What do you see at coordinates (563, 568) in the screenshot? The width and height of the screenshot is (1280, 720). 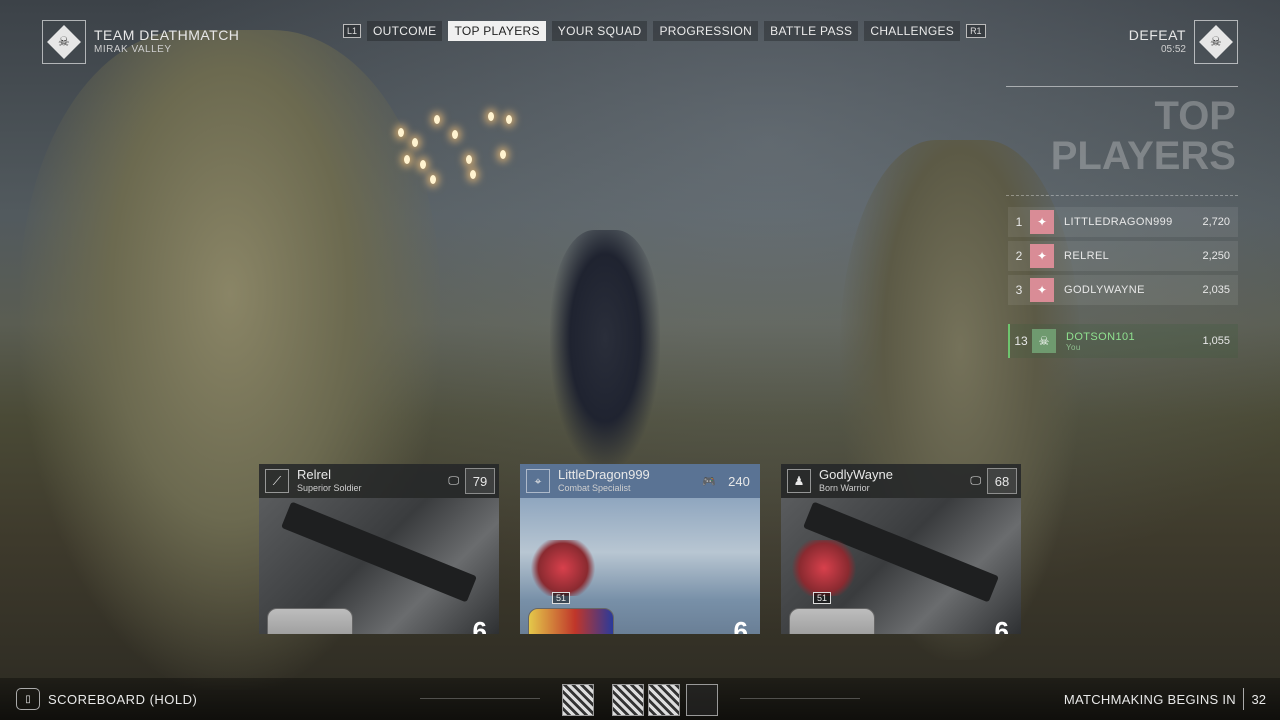 I see `dragon-emblem-art` at bounding box center [563, 568].